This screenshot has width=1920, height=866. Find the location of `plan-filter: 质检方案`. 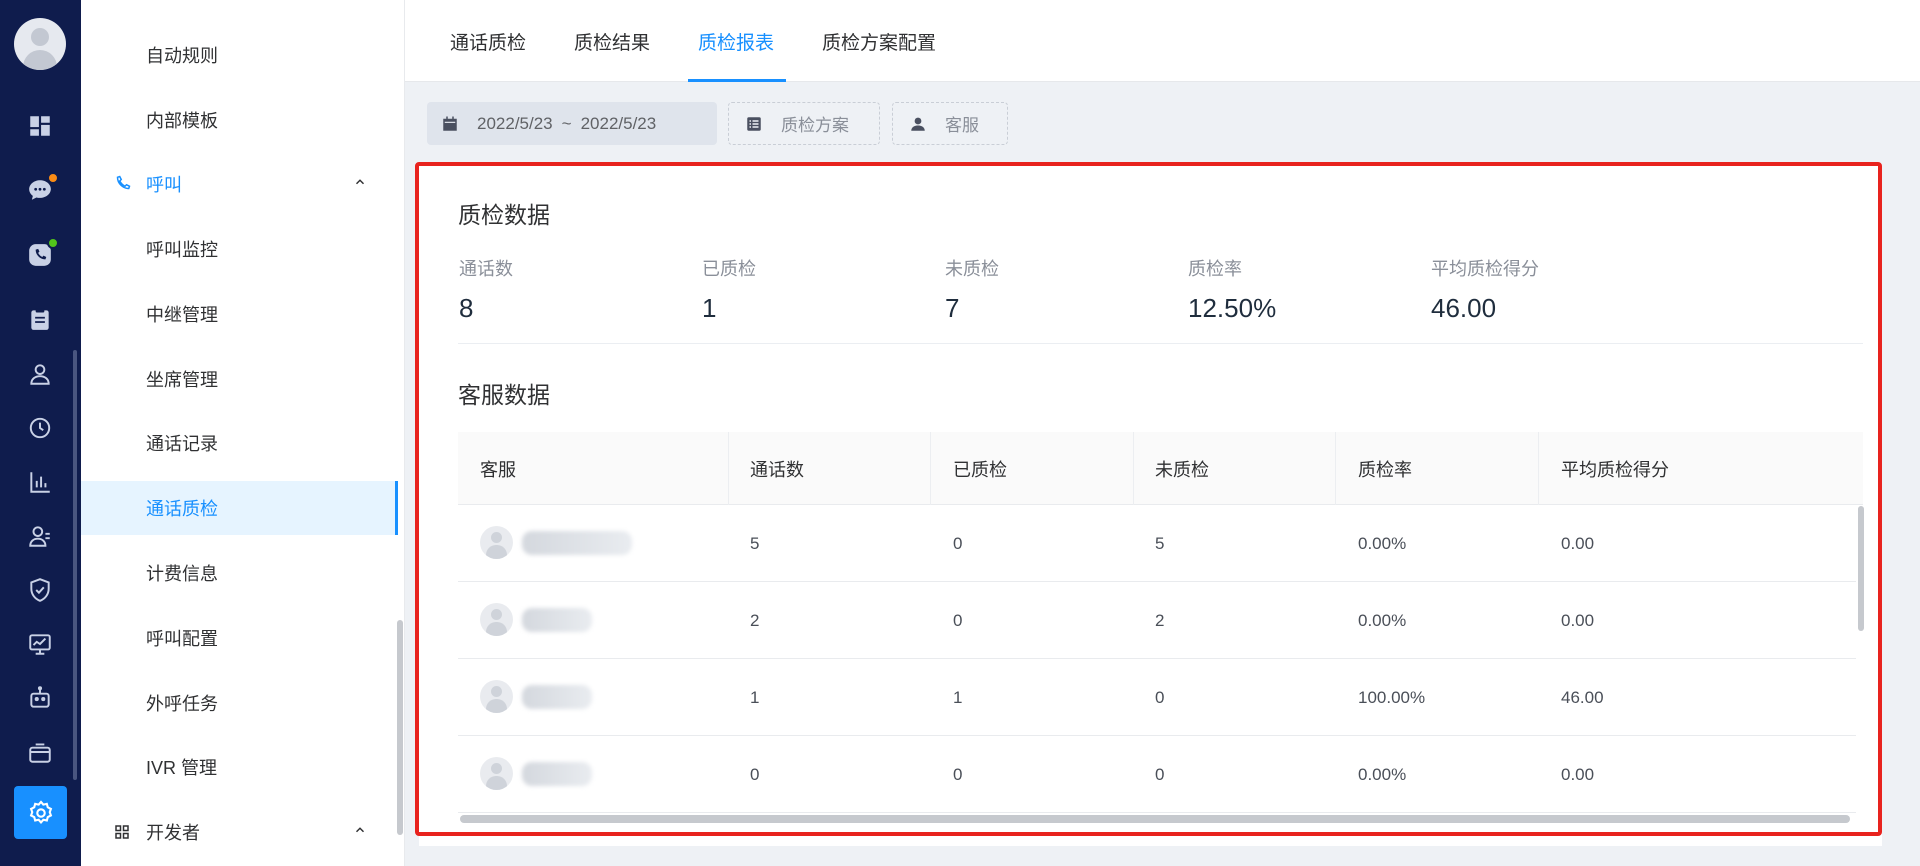

plan-filter: 质检方案 is located at coordinates (804, 123).